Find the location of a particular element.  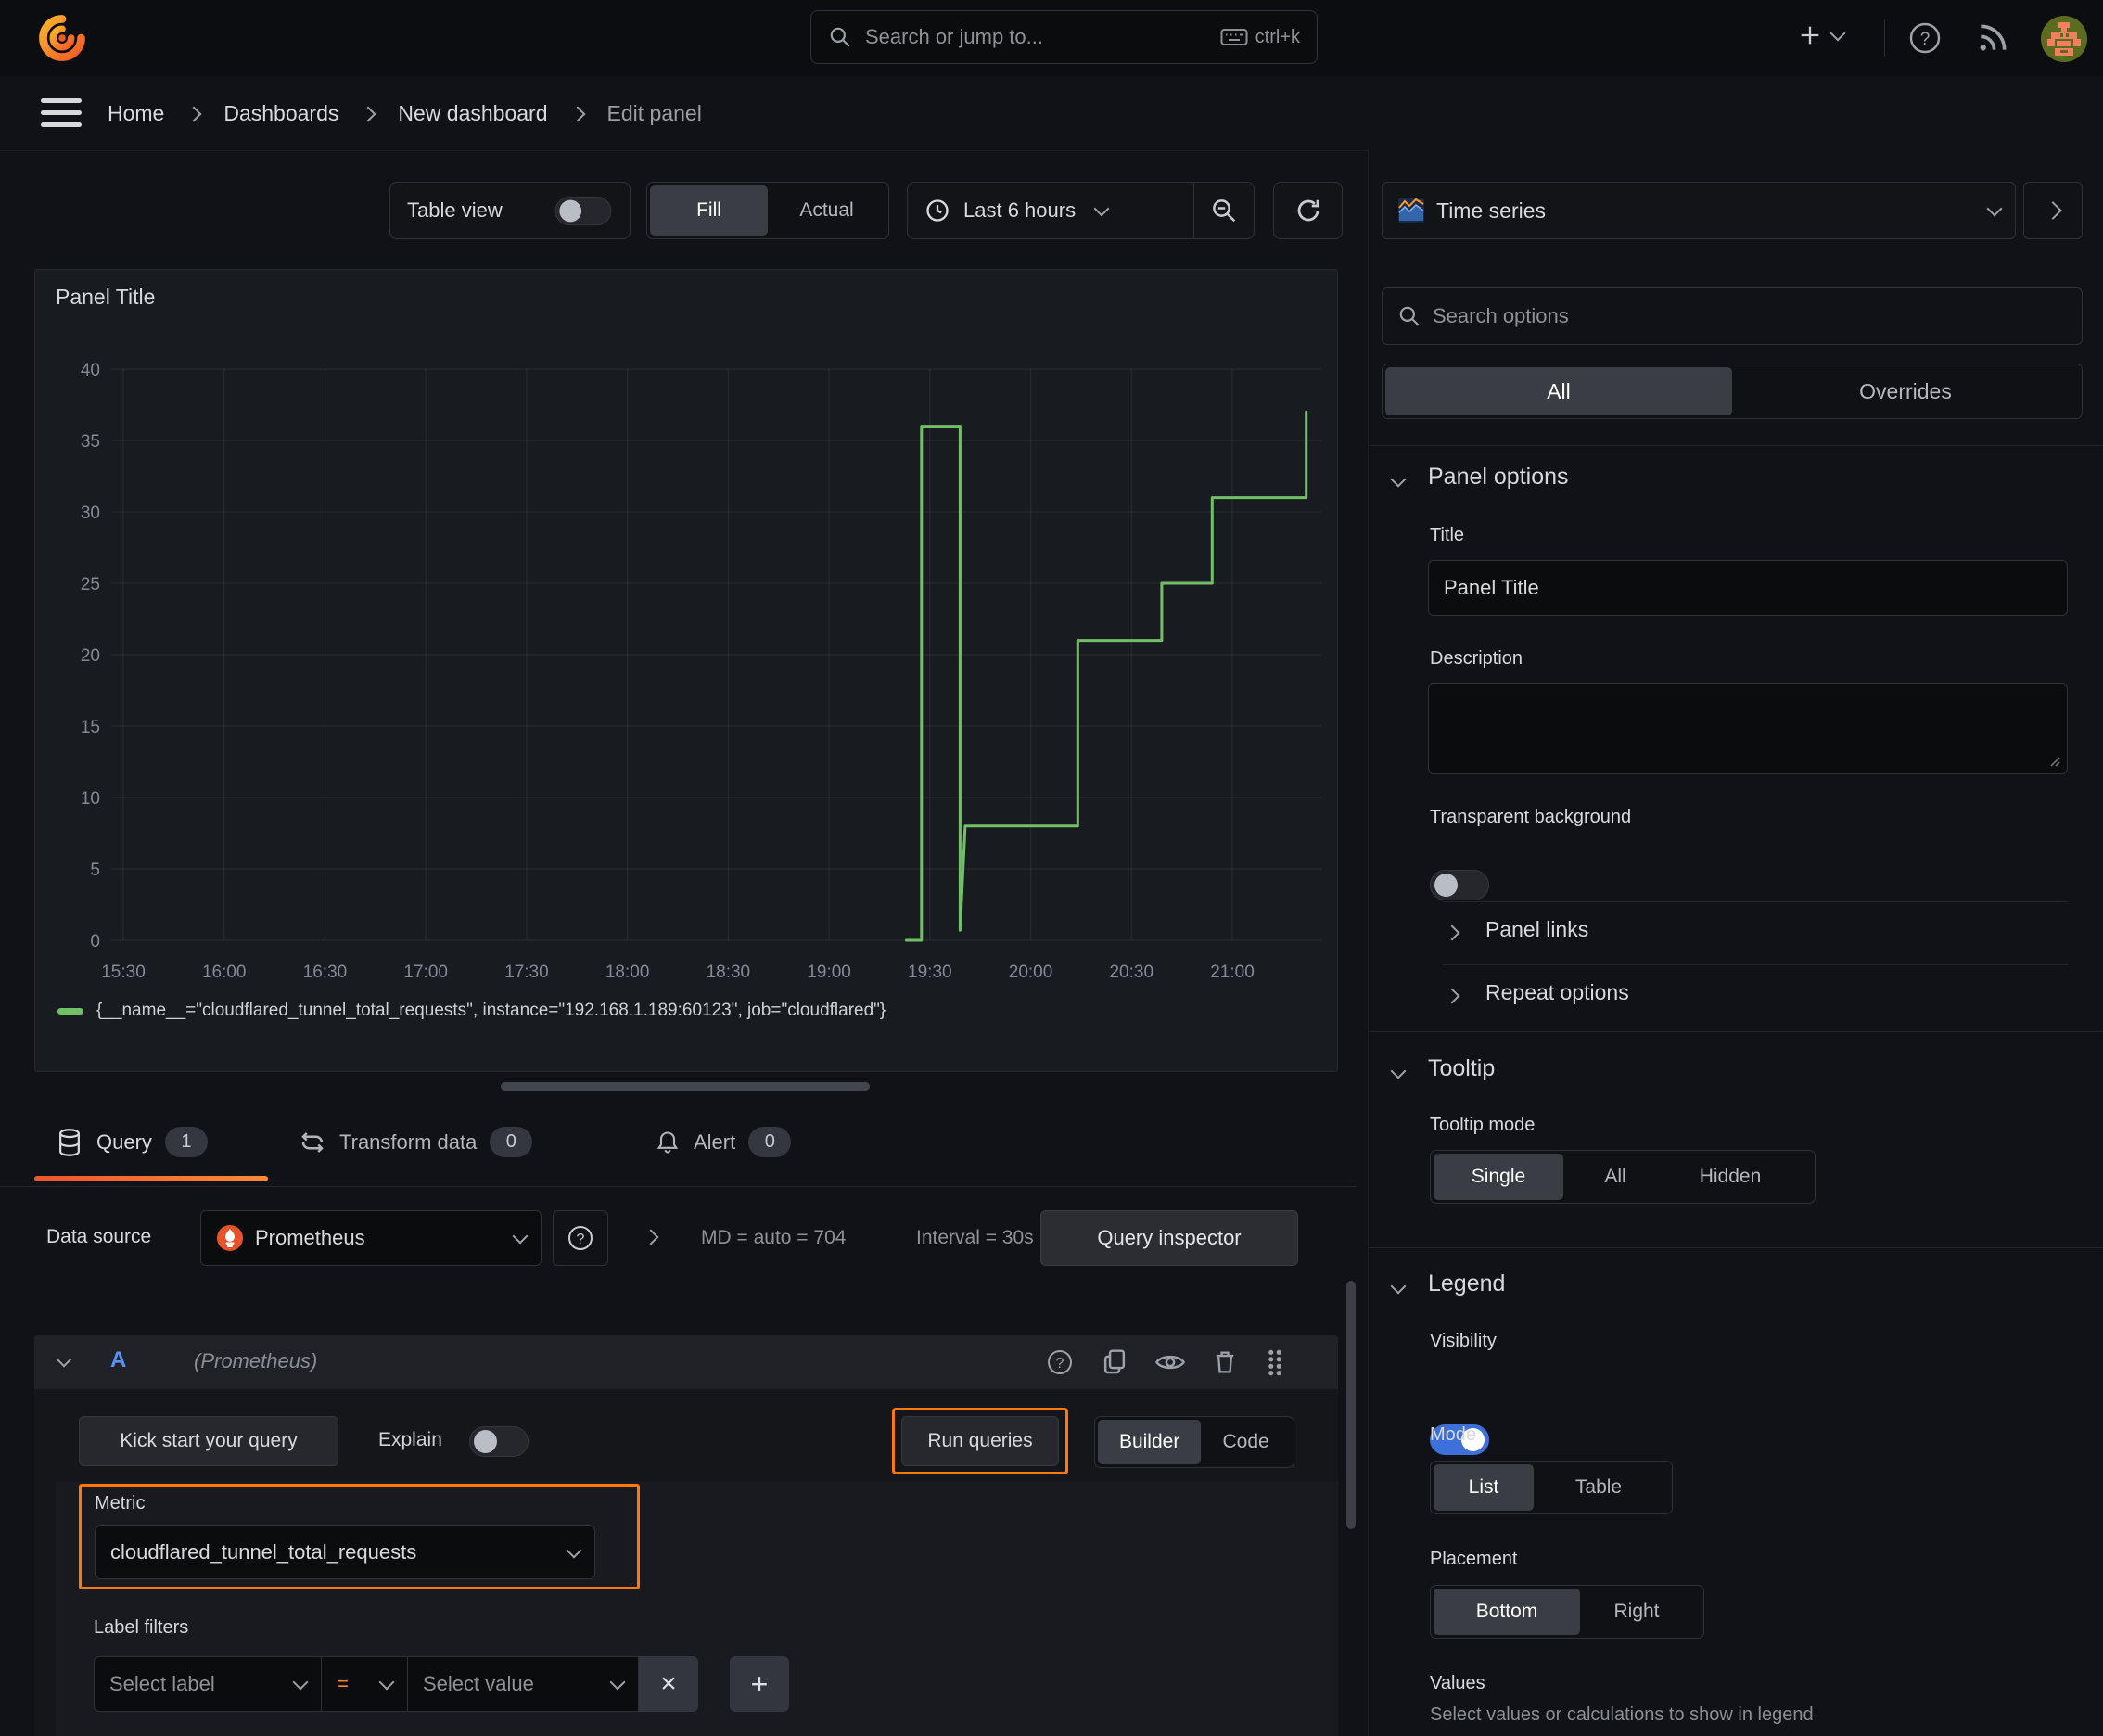

run-queries-button: Run queries is located at coordinates (980, 1441).